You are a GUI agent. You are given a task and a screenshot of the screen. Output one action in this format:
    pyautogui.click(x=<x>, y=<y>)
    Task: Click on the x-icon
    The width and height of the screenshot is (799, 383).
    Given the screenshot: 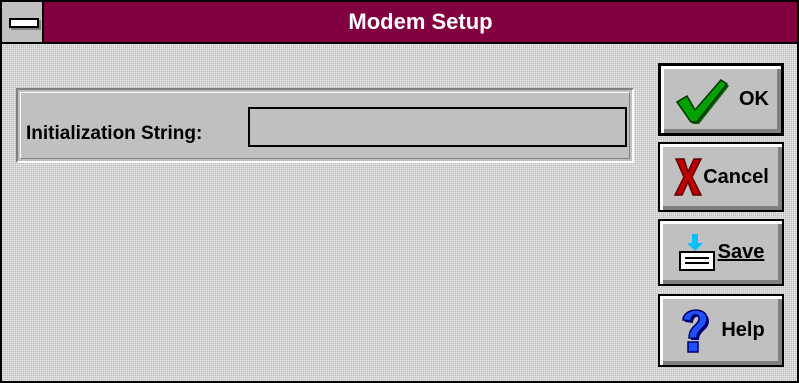 What is the action you would take?
    pyautogui.click(x=688, y=177)
    